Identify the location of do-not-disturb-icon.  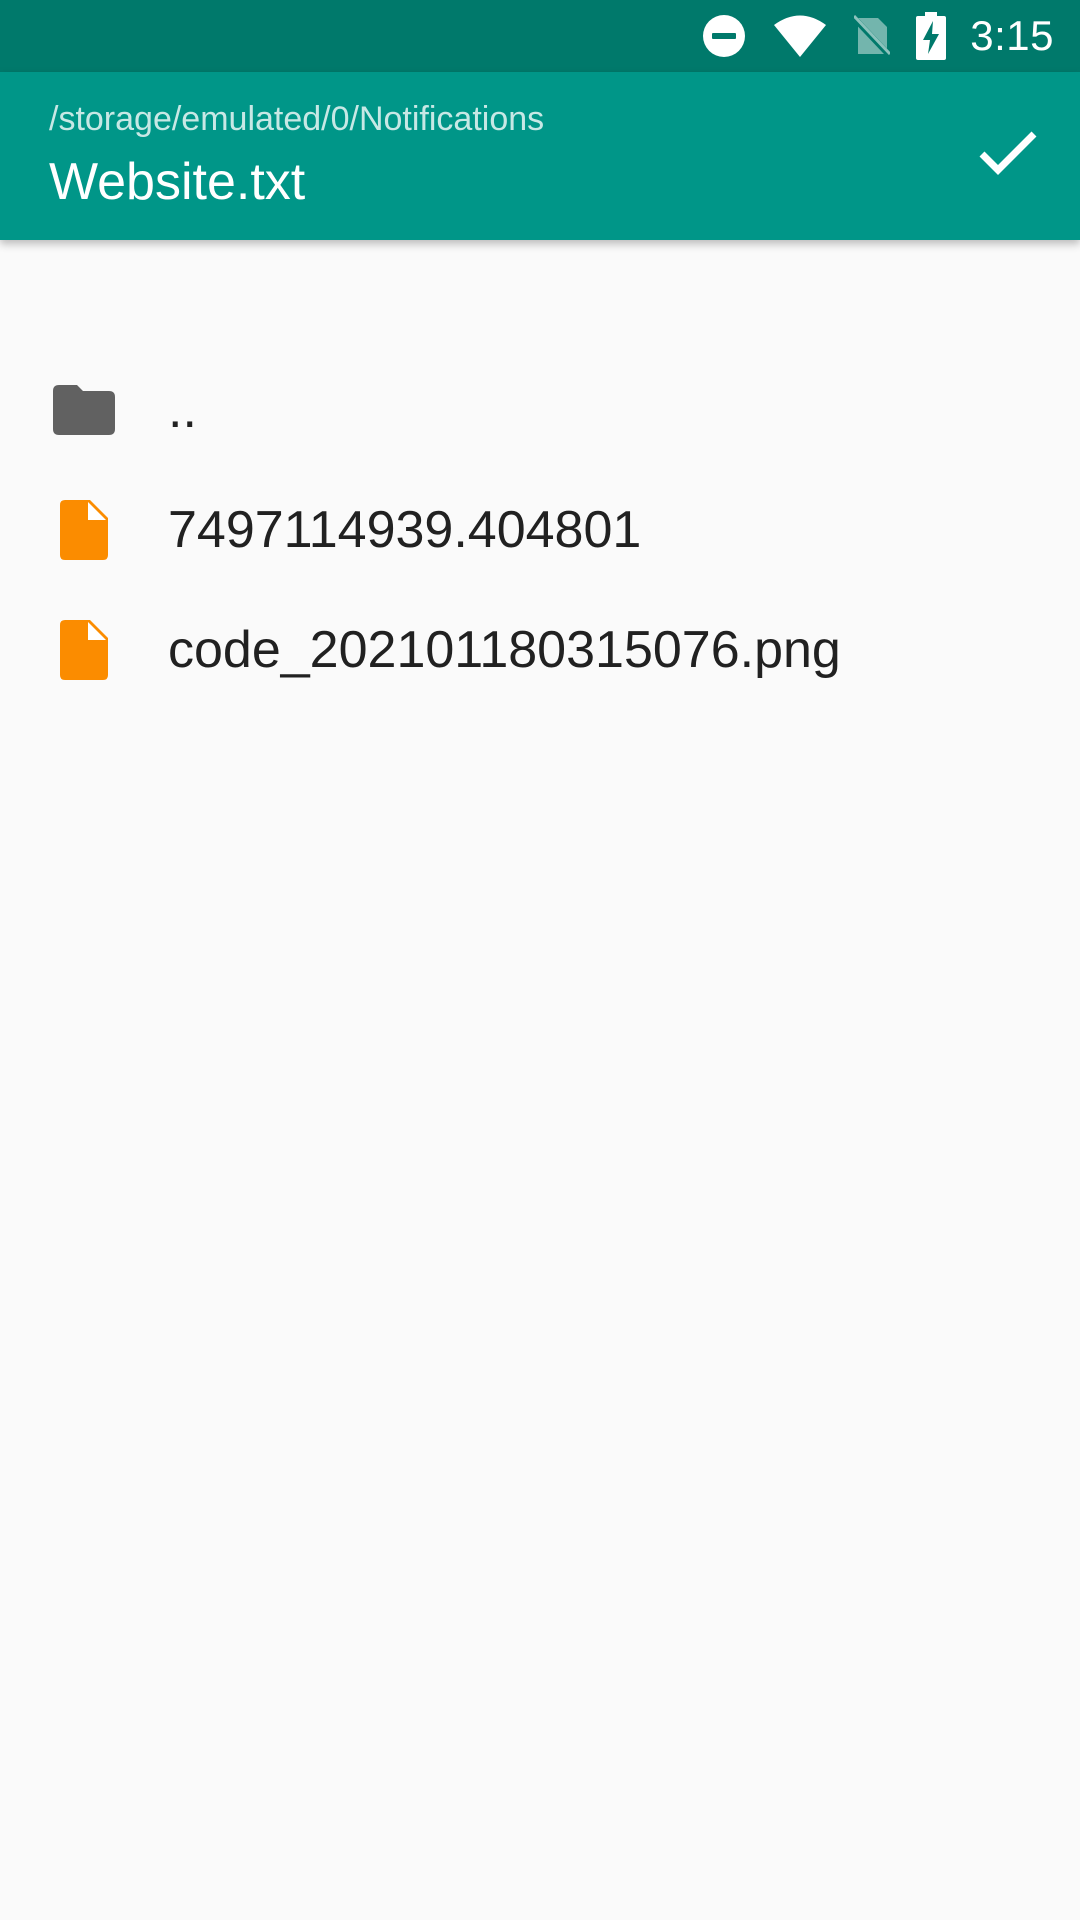
(724, 36).